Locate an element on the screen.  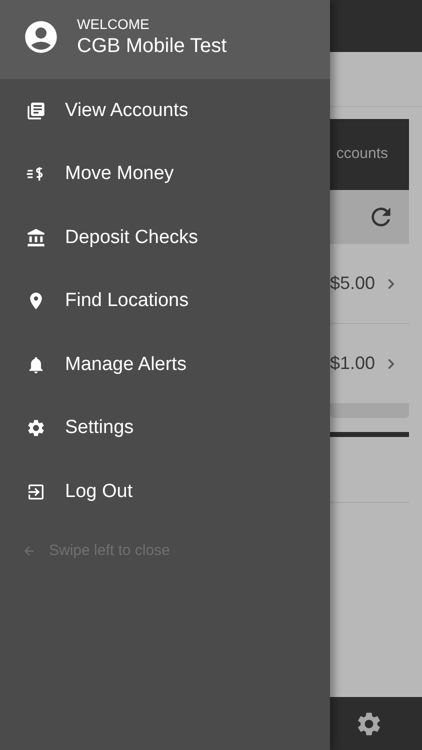
settings-icon is located at coordinates (36, 428).